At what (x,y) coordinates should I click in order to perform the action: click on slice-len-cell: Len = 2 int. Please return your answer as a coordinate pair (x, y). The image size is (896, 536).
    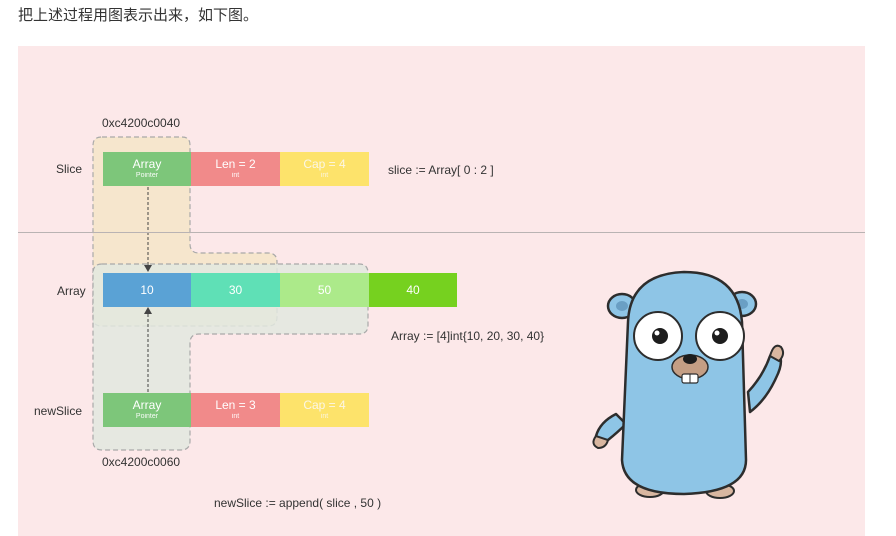
    Looking at the image, I should click on (235, 169).